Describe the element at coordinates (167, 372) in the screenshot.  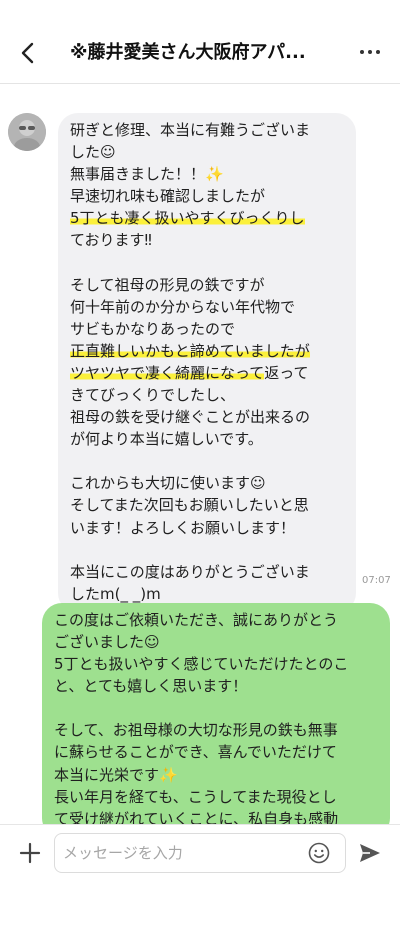
I see `highlighted-text: ツヤツヤで凄く綺麗になって` at that location.